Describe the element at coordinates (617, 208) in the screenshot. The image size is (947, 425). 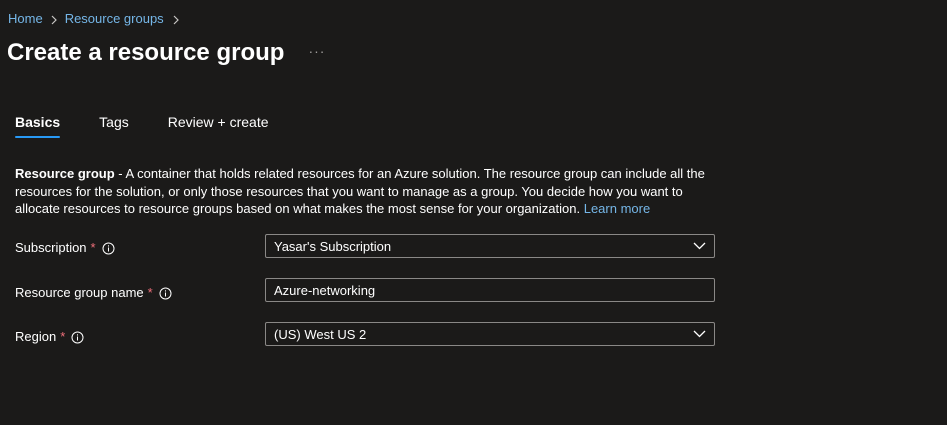
I see `learn-more-link: Learn more` at that location.